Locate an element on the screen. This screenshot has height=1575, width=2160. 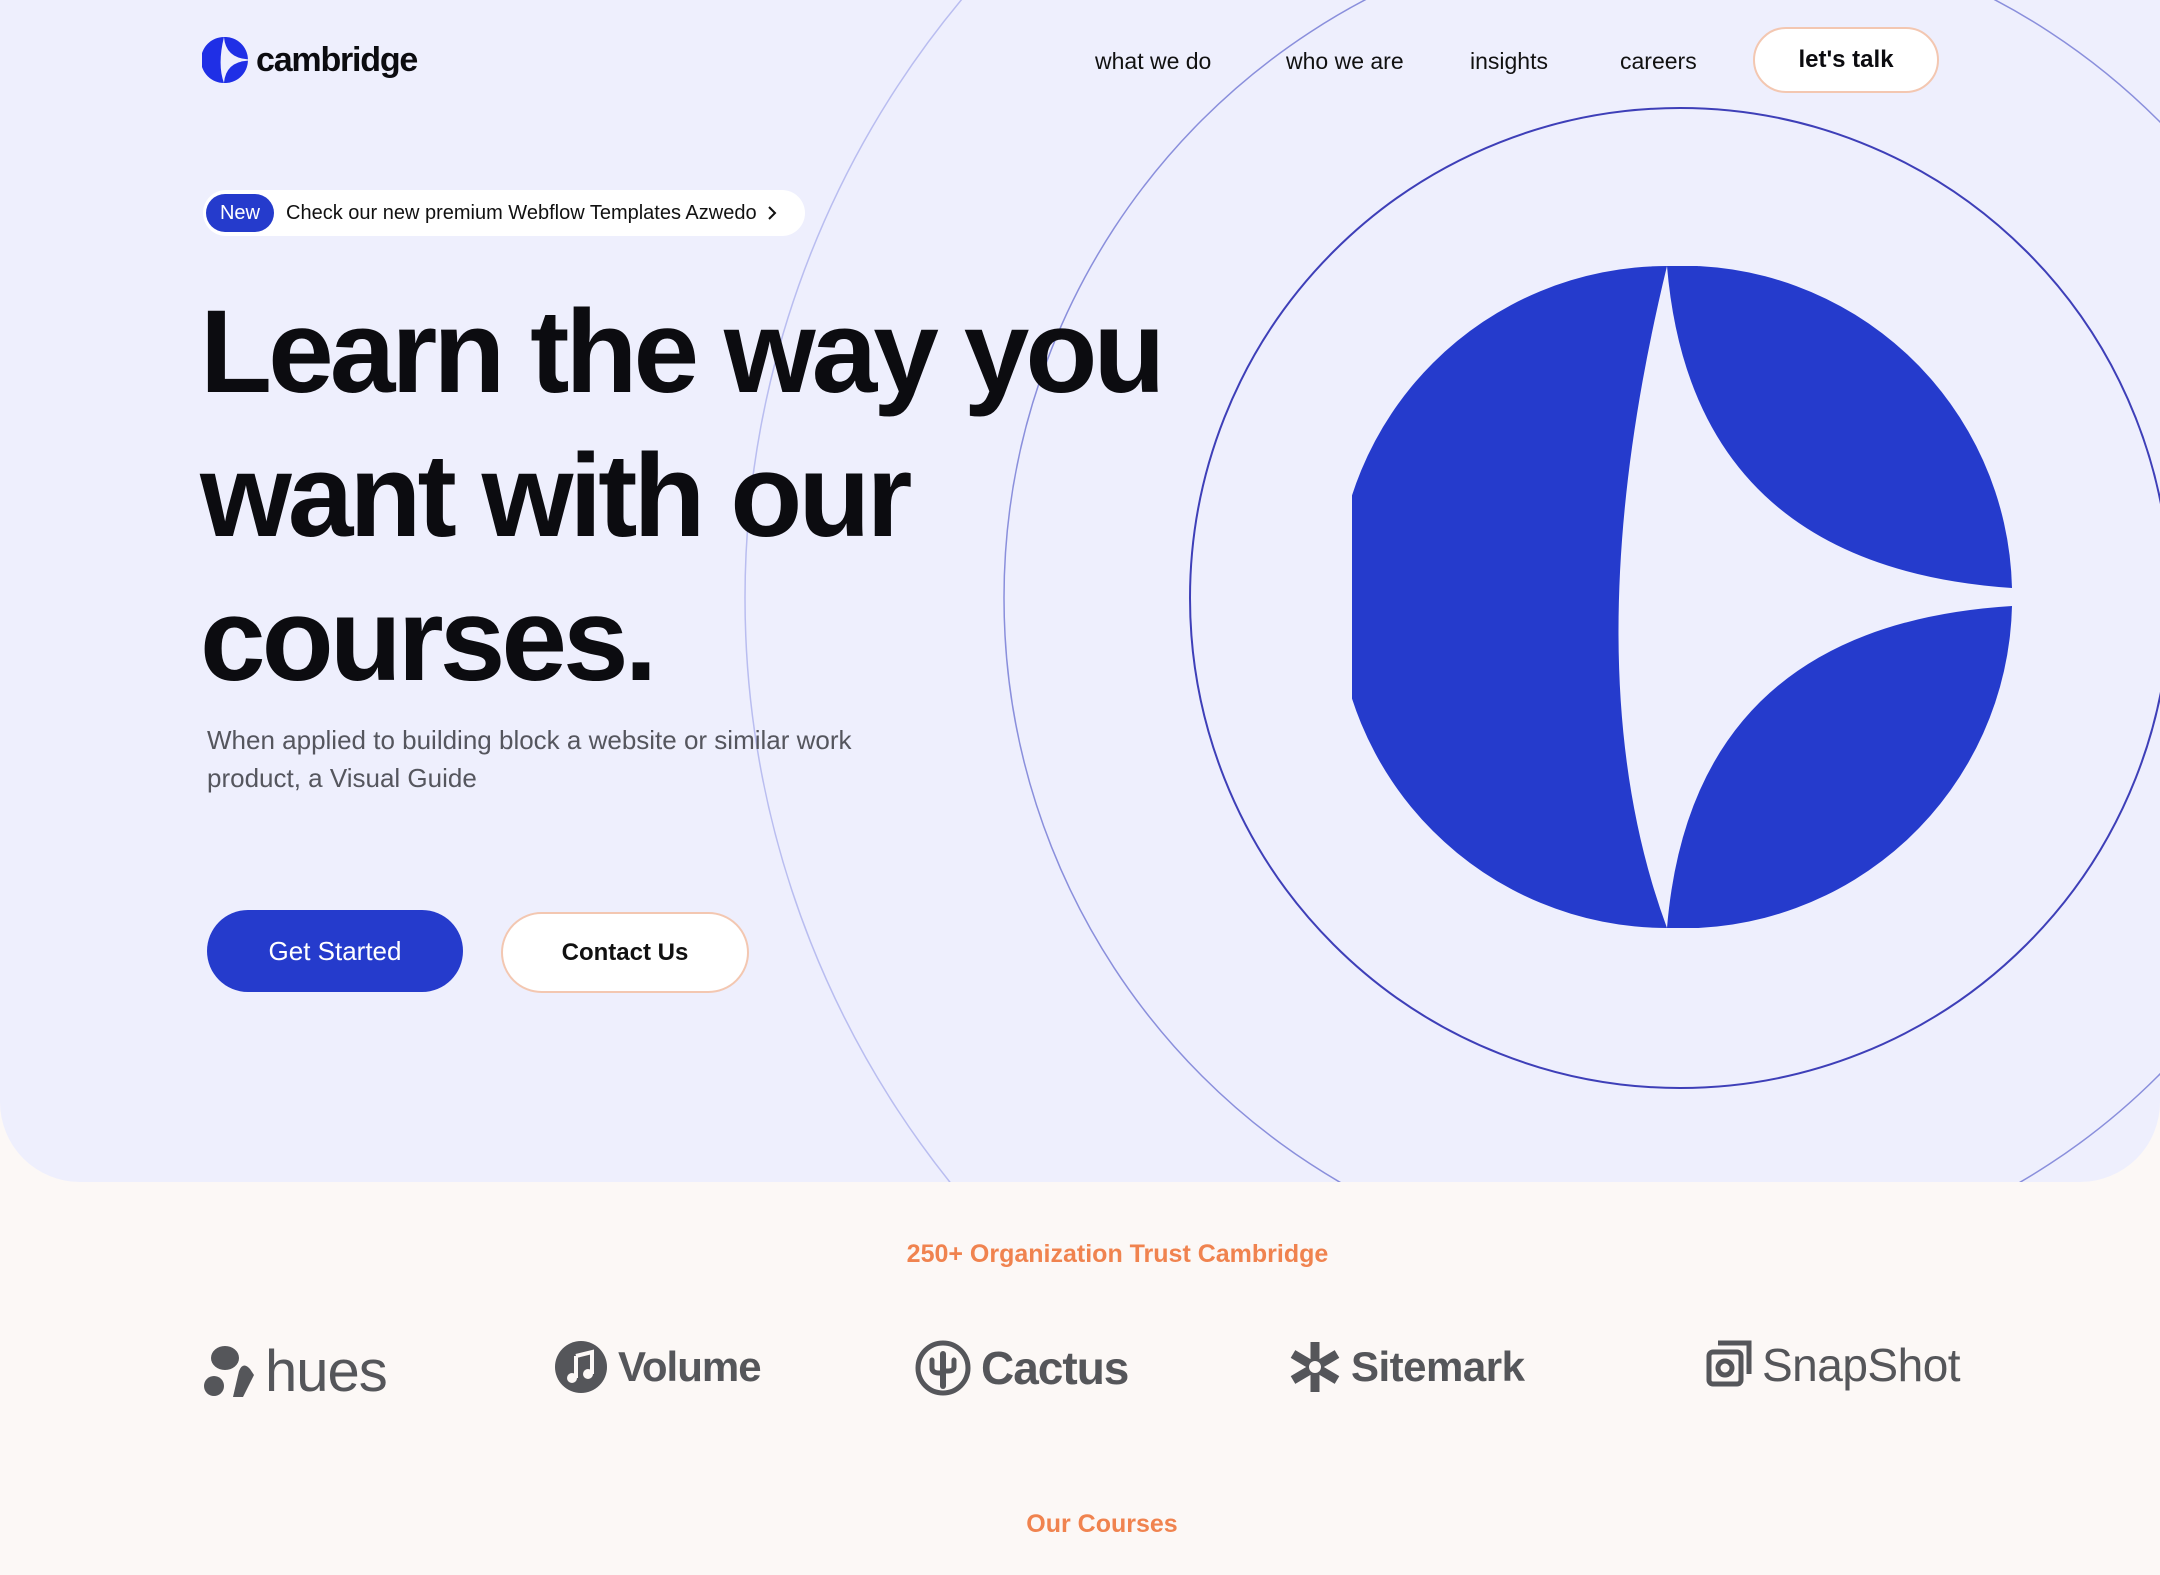
partner-logo-volume: Volume is located at coordinates (658, 1367).